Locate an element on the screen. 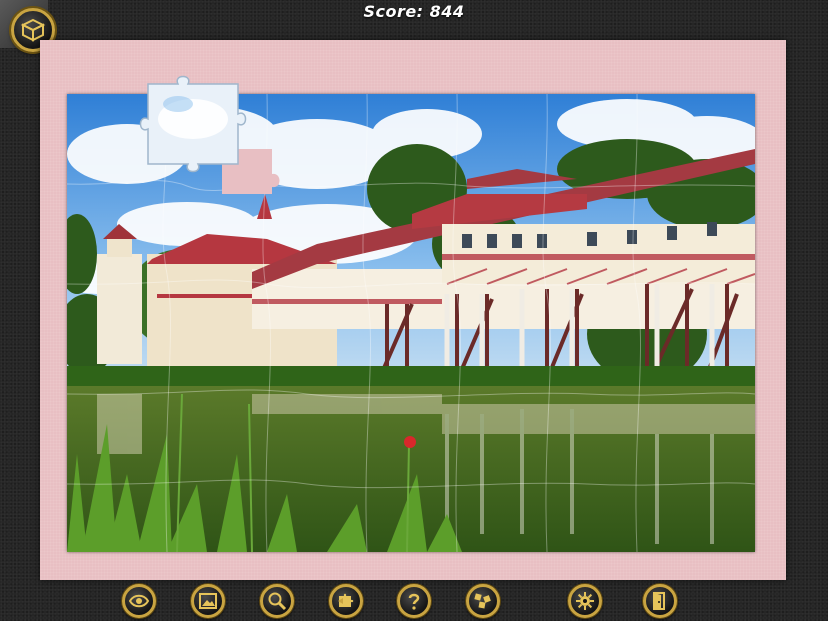 This screenshot has height=621, width=828. edge-pieces-button is located at coordinates (483, 601).